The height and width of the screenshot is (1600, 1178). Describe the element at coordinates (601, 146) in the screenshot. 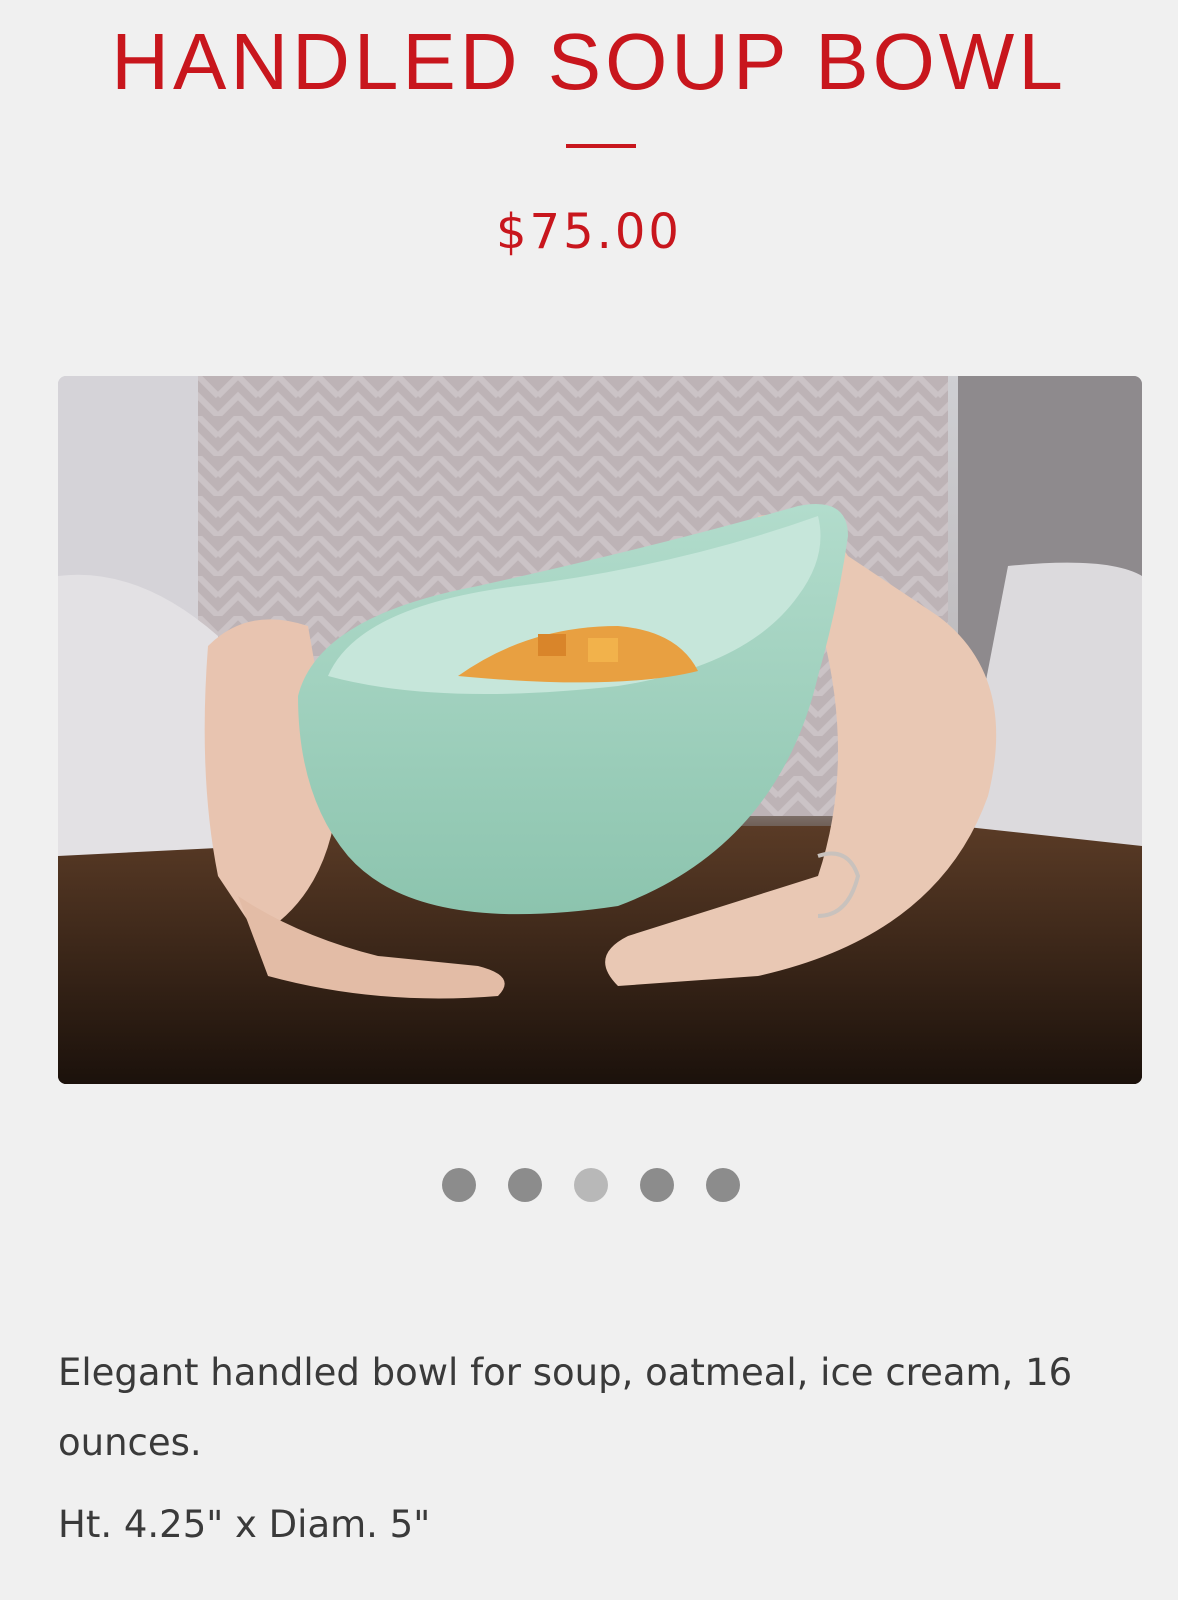

I see `title-divider` at that location.